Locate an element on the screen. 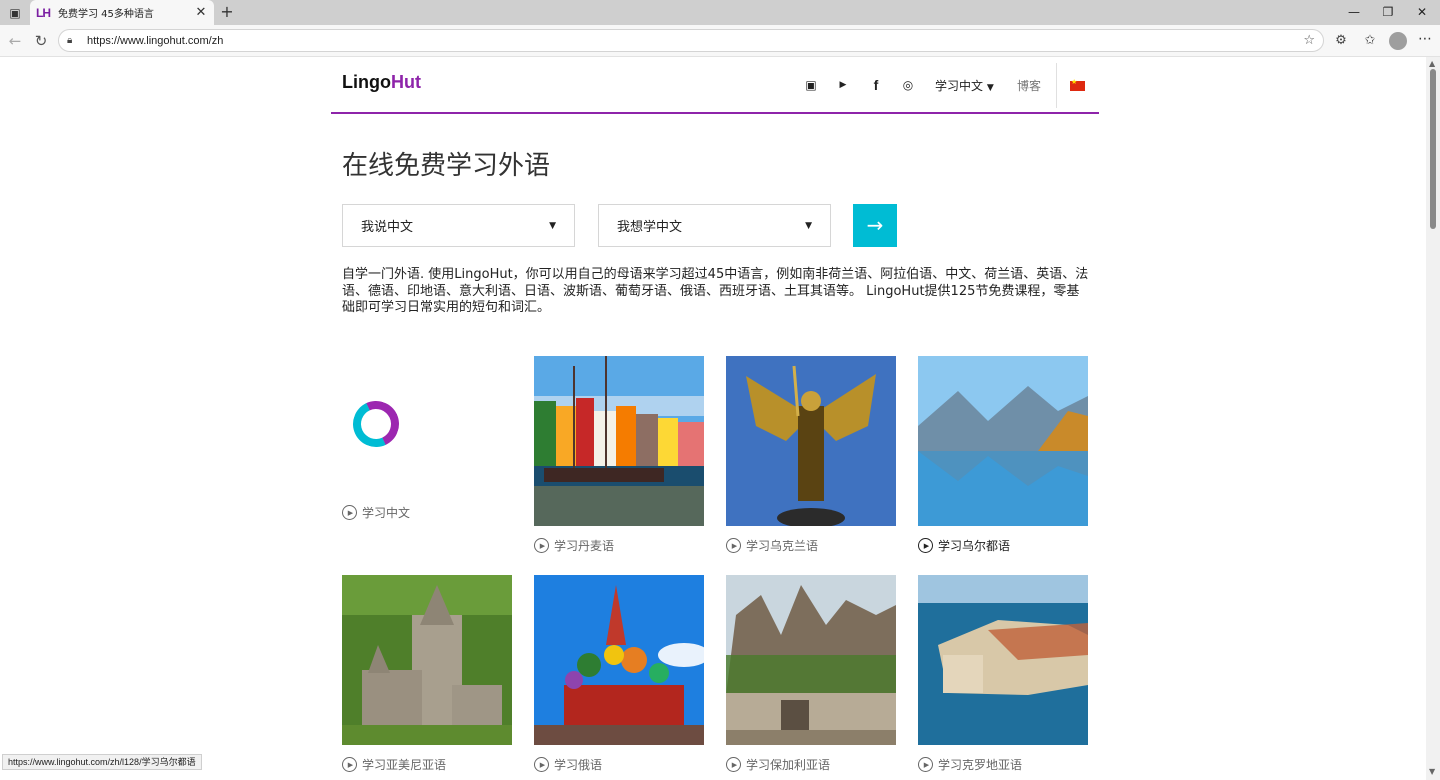  language-card: ▶ 学习丹麦语 is located at coordinates (619, 455).